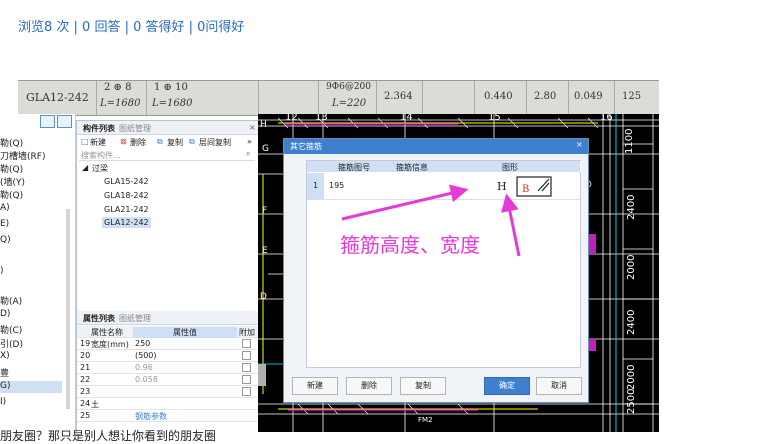 The image size is (759, 444). I want to click on bottom-caption: 朋友圈？那只是别人想让你看到的朋友圈, so click(108, 436).